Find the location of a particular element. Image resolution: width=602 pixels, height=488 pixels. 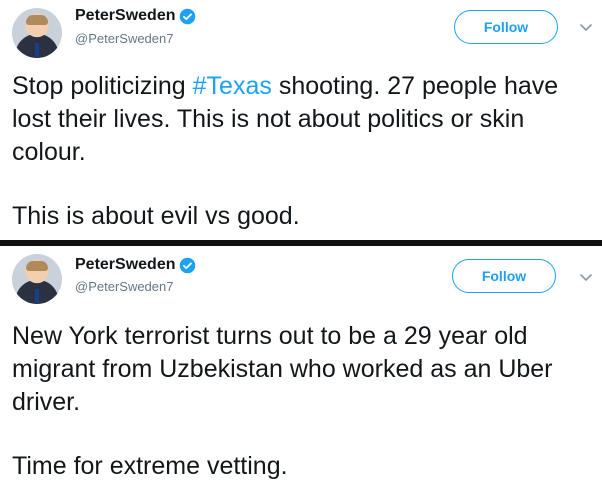

tweet-text-paragraph: This is about evil vs good. is located at coordinates (156, 216).